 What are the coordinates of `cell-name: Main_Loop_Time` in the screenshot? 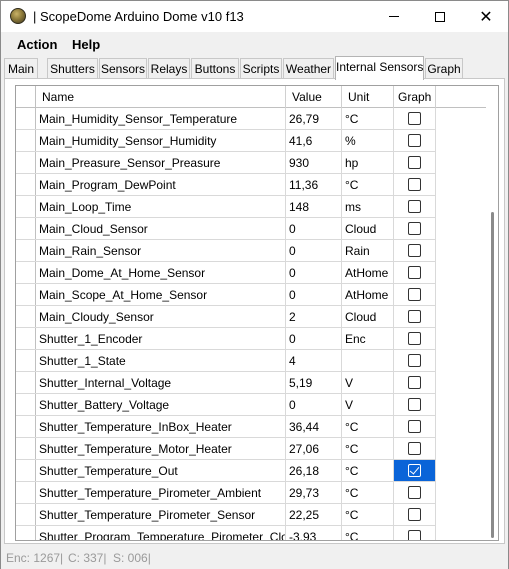 It's located at (161, 206).